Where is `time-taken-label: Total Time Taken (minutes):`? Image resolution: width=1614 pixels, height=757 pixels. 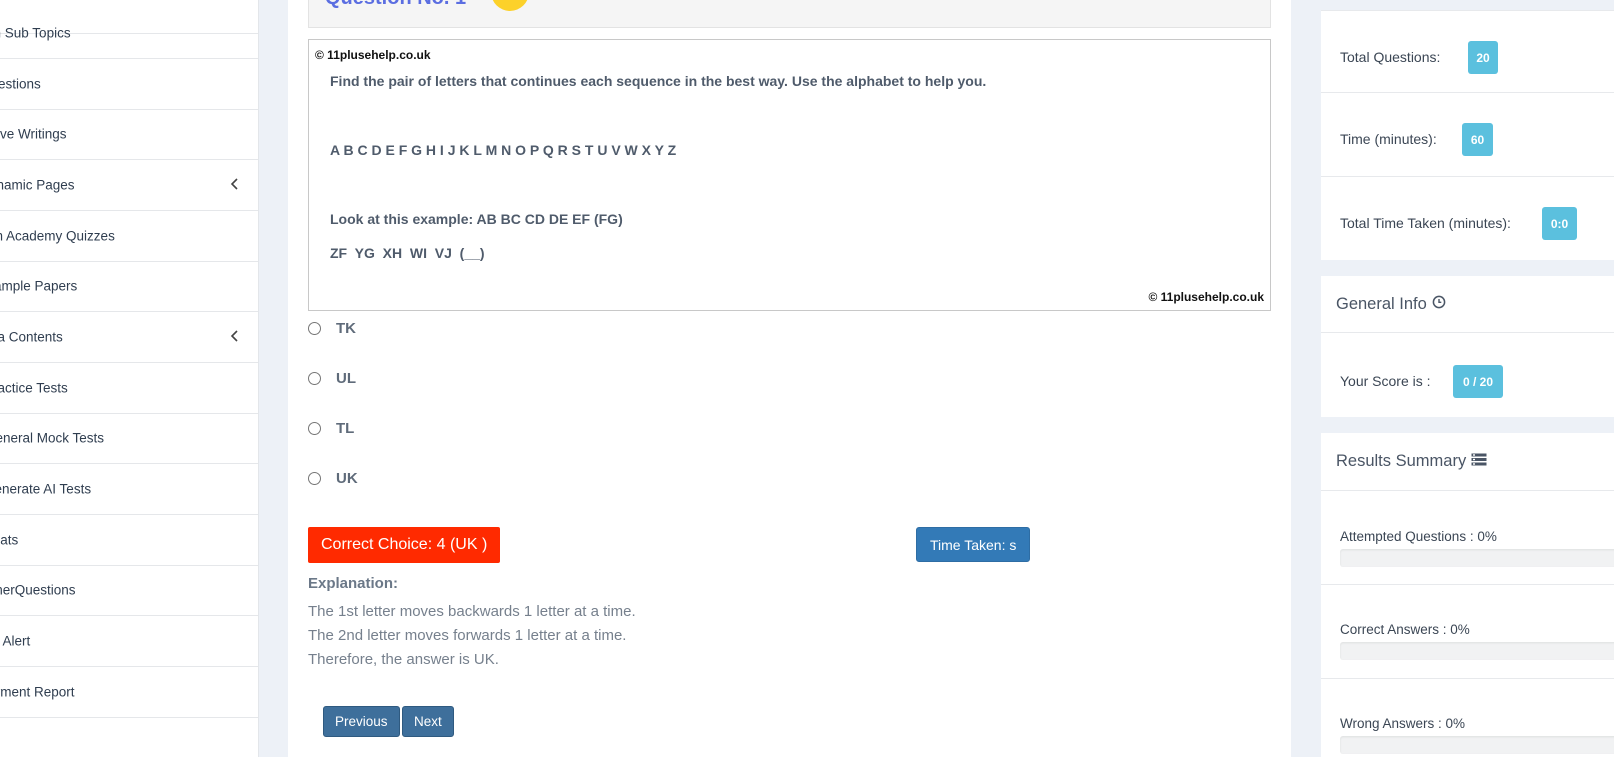 time-taken-label: Total Time Taken (minutes): is located at coordinates (1425, 223).